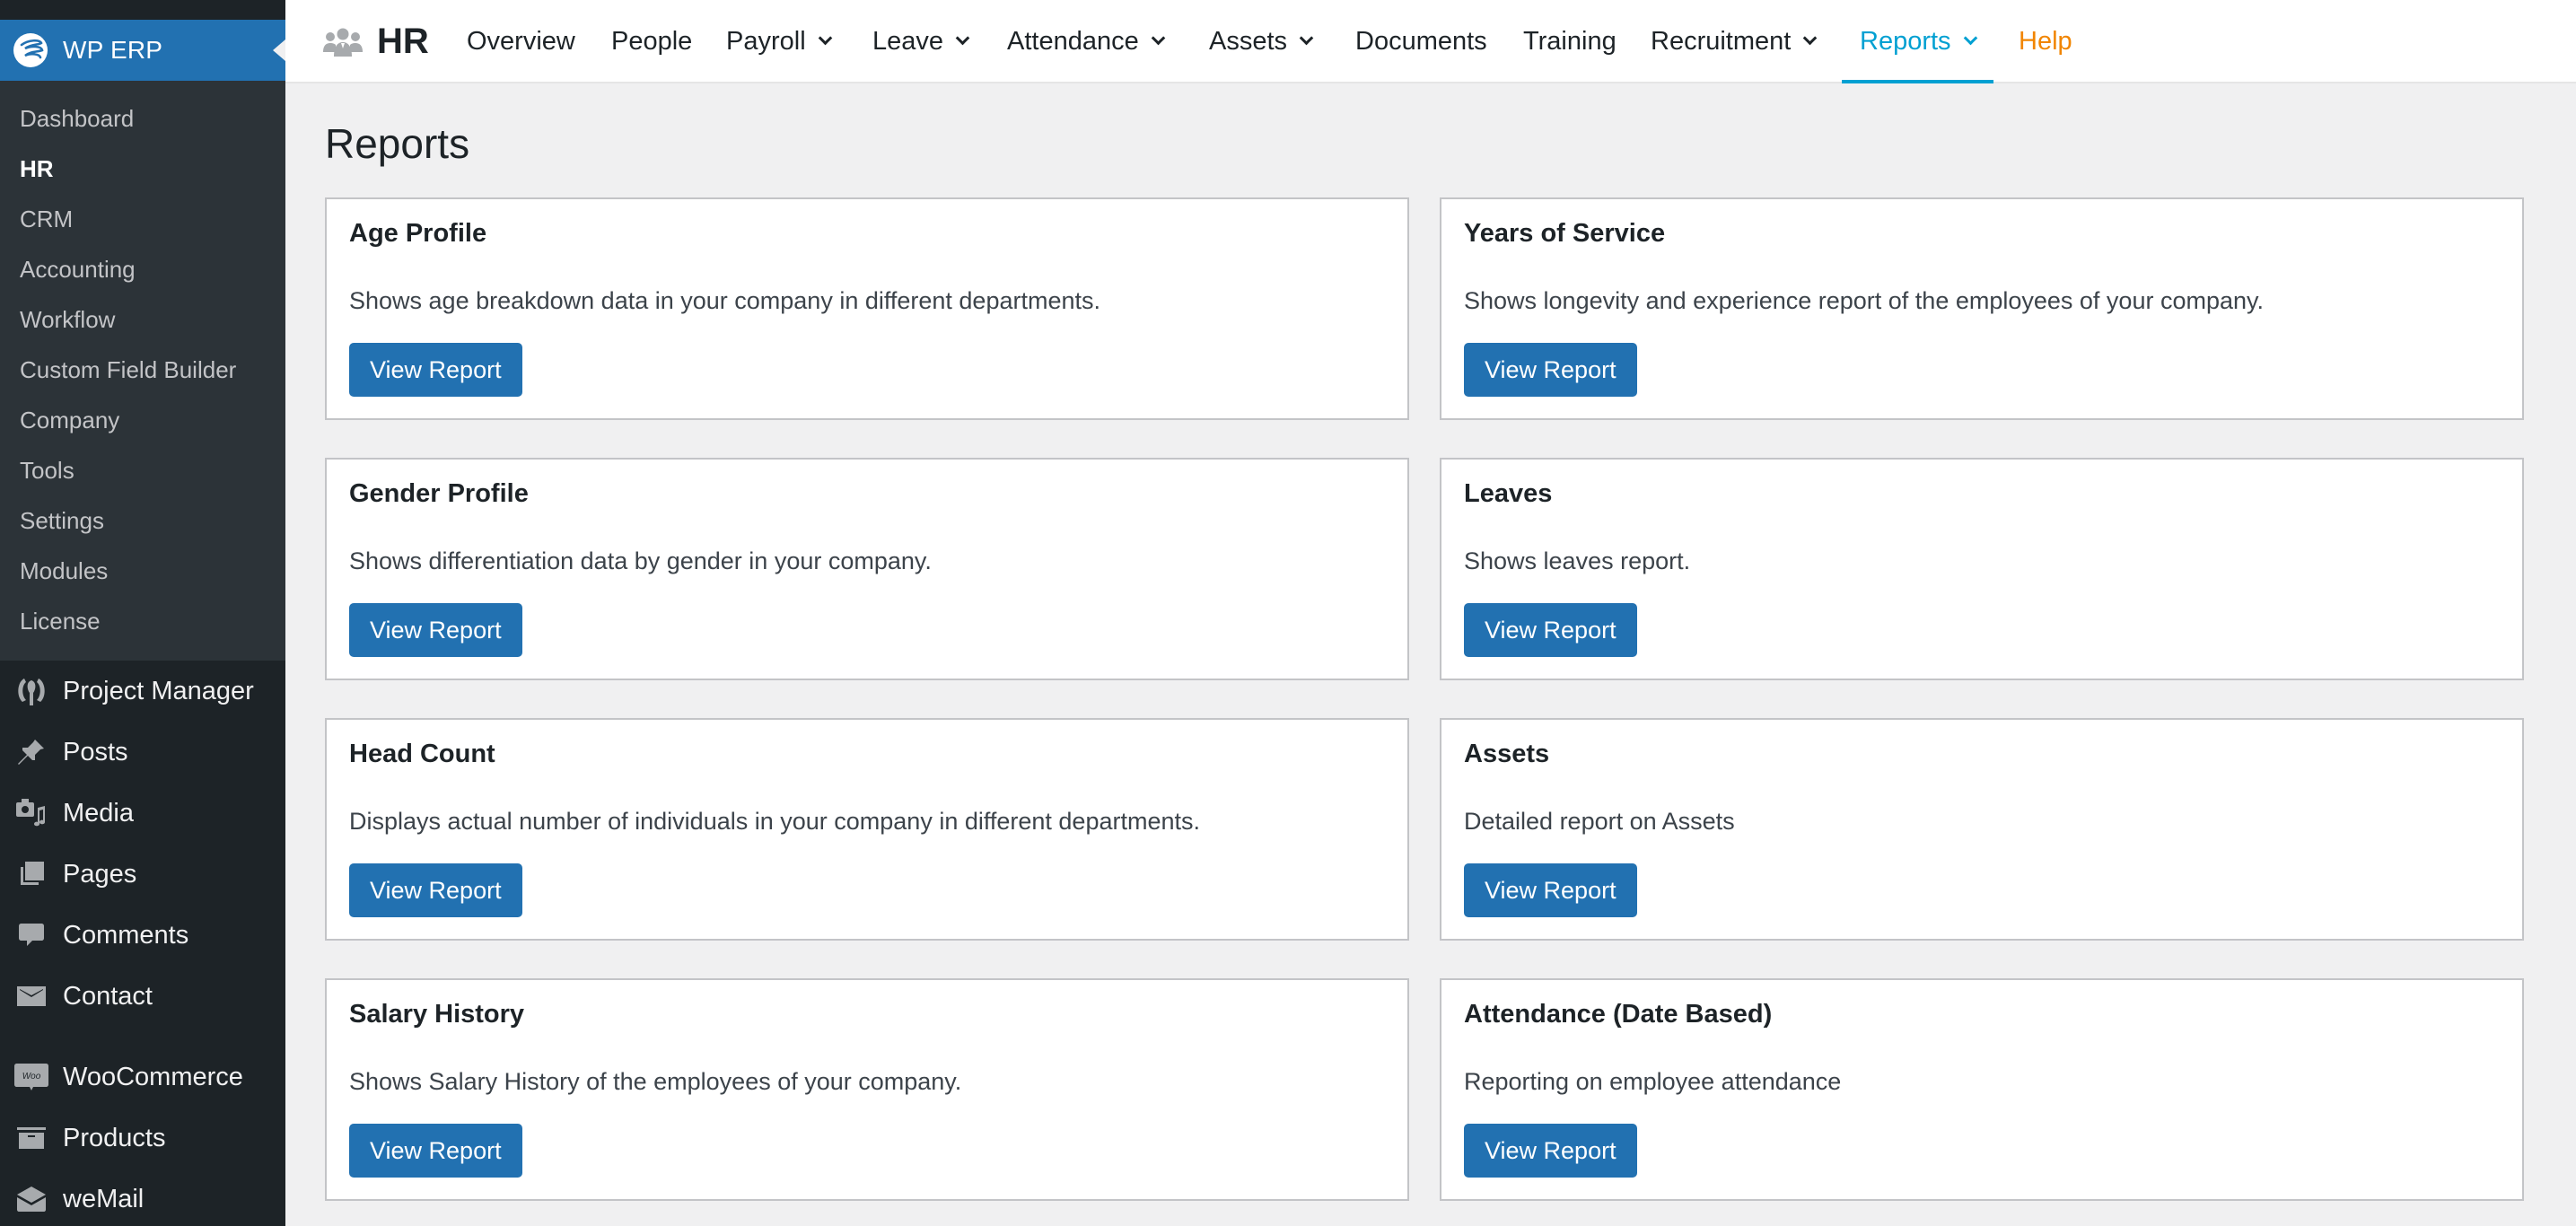  What do you see at coordinates (1618, 1015) in the screenshot?
I see `report-title: Attendance (Date Based)` at bounding box center [1618, 1015].